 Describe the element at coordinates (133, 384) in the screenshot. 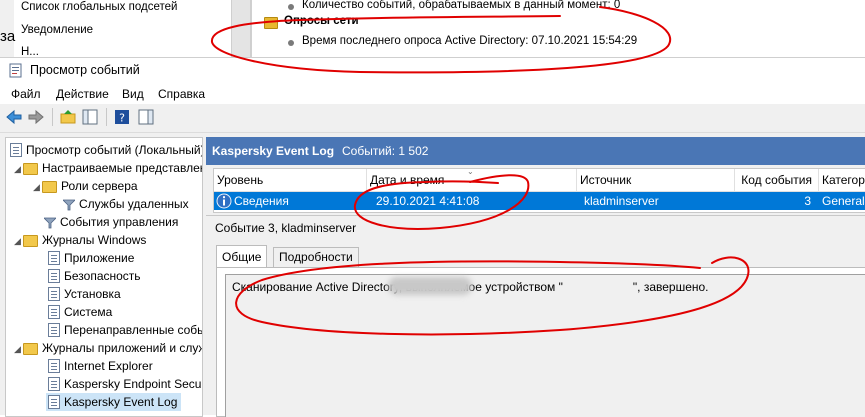

I see `tree-item-label: Kaspersky Endpoint Security` at that location.